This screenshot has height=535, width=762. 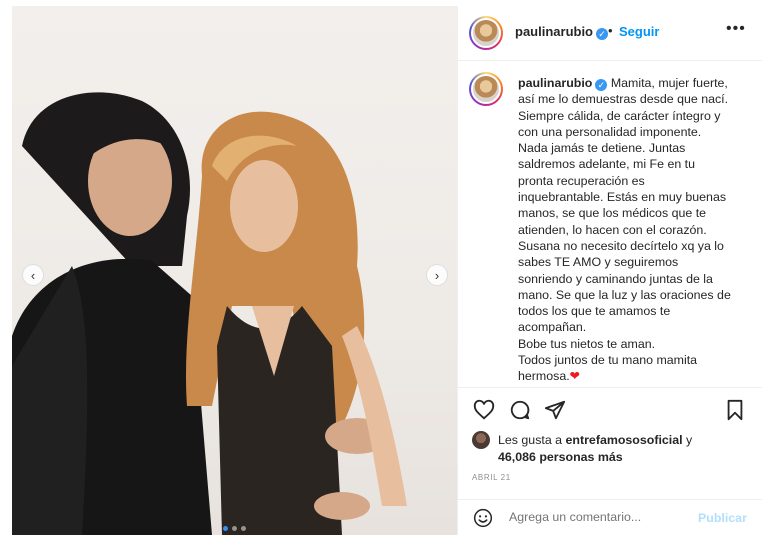 I want to click on caption-line: inquebrantable. Estás en muy buenas, so click(x=622, y=197).